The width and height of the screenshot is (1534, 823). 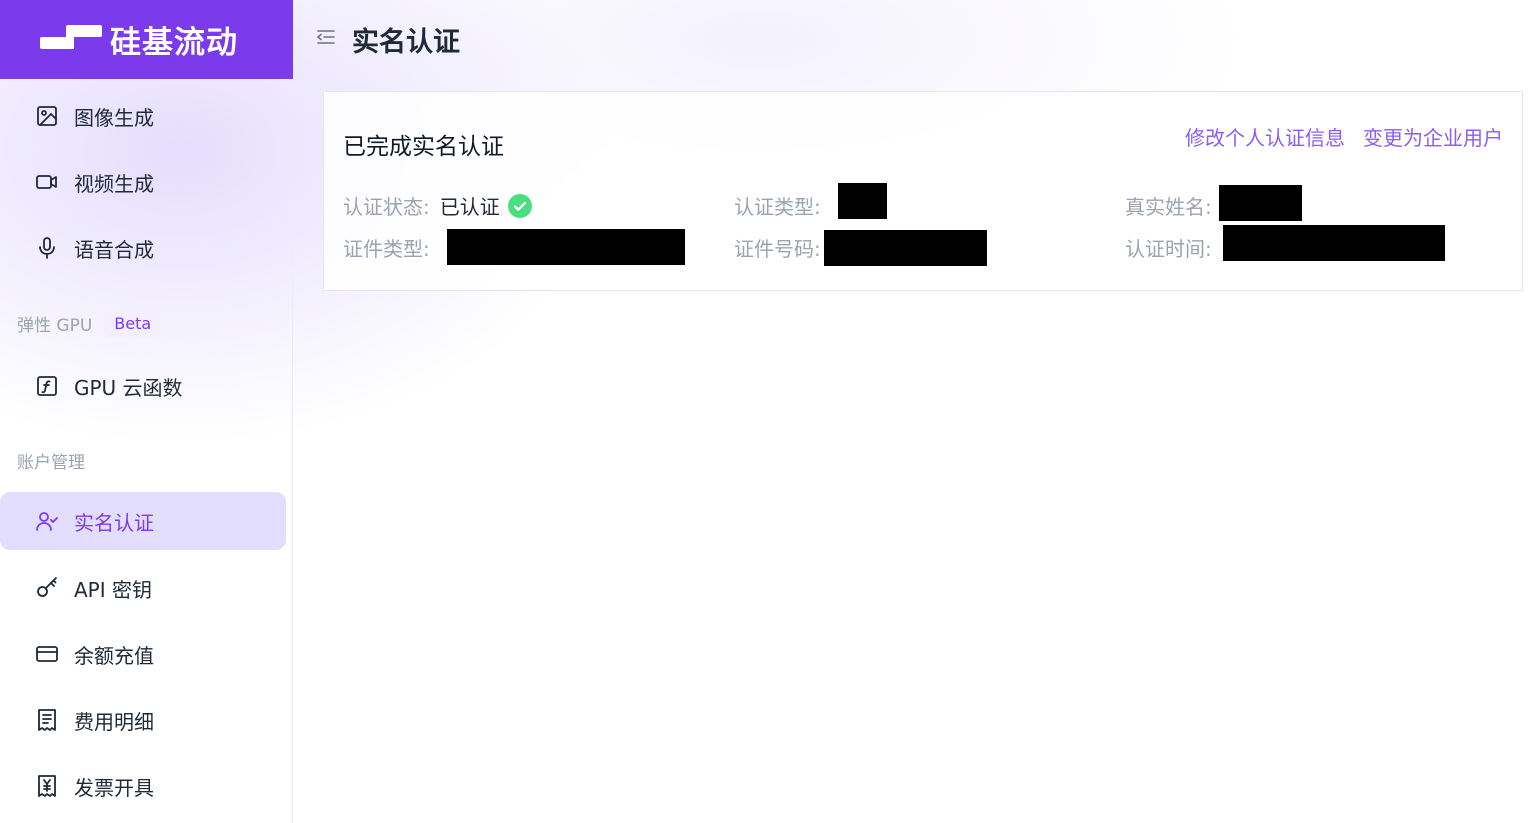 I want to click on brand-name: 硅基流动, so click(x=174, y=43).